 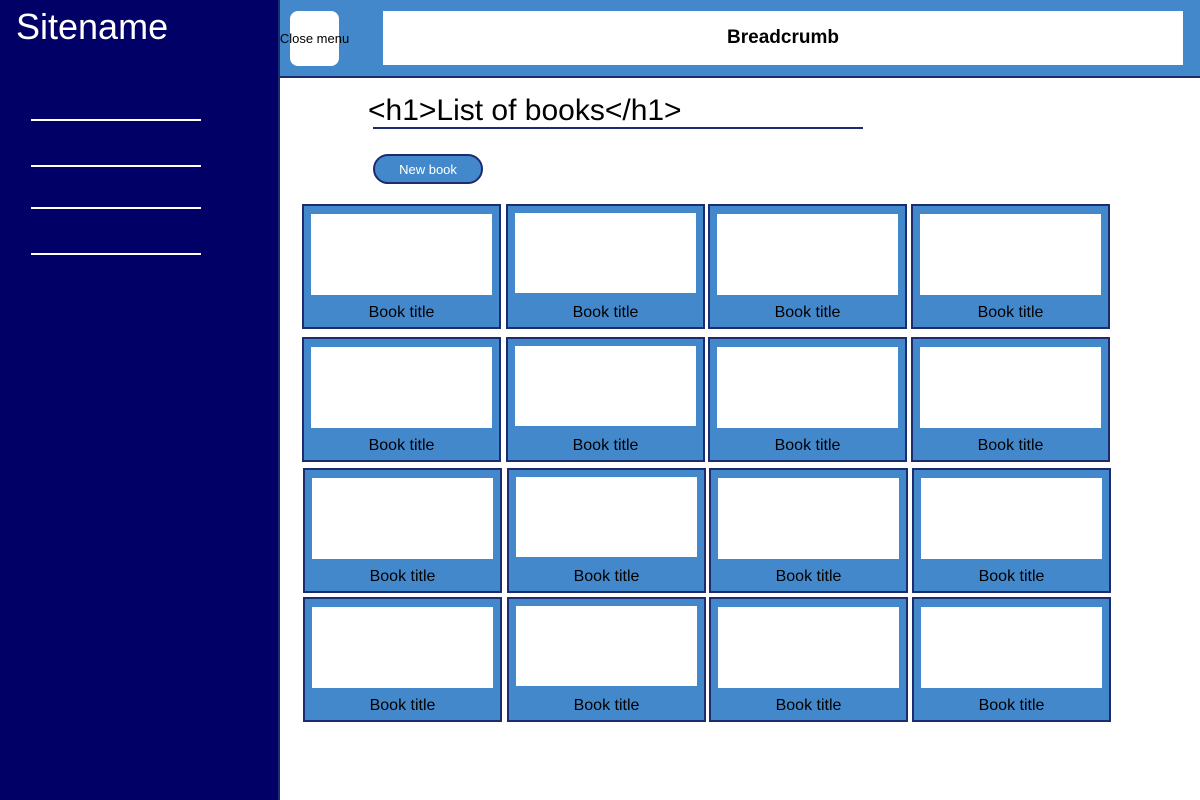 I want to click on site-name: Sitename, so click(x=92, y=27).